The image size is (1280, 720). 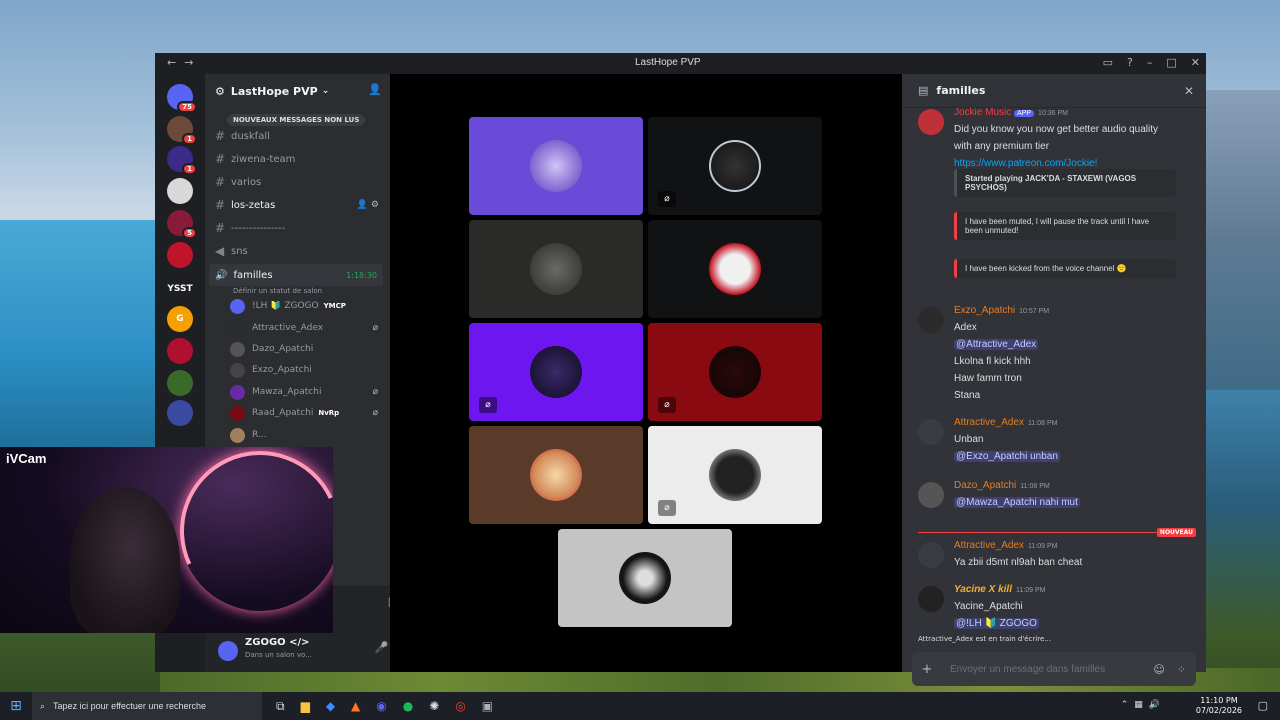 I want to click on new-messages-pill: NOUVEAUX MESSAGES NON LUS, so click(x=296, y=120).